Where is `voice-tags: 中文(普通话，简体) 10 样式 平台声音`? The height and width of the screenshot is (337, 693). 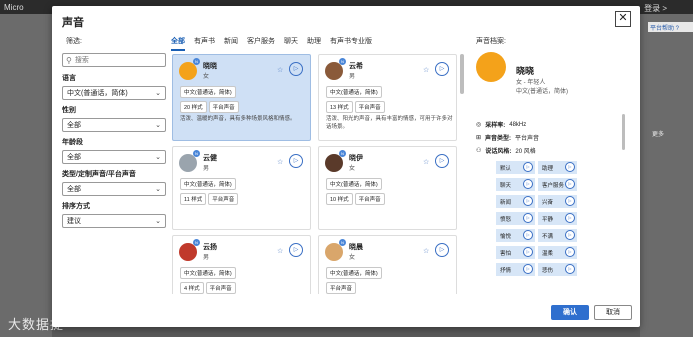 voice-tags: 中文(普通话，简体) 10 样式 平台声音 is located at coordinates (390, 193).